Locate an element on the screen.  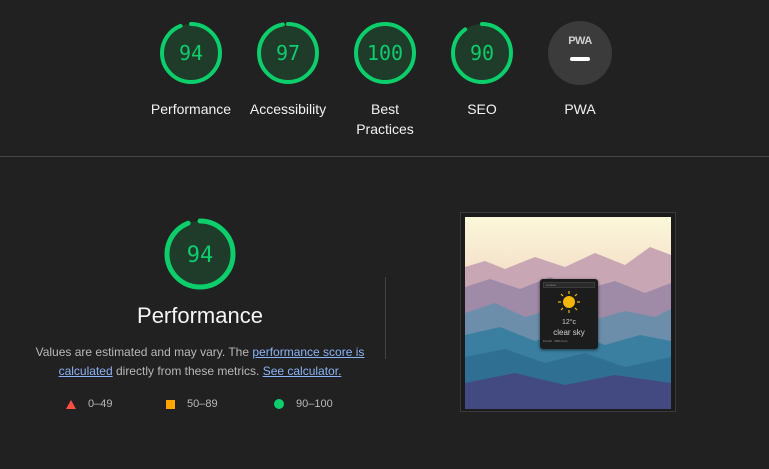
score-ring-icon: 94 is located at coordinates (191, 53).